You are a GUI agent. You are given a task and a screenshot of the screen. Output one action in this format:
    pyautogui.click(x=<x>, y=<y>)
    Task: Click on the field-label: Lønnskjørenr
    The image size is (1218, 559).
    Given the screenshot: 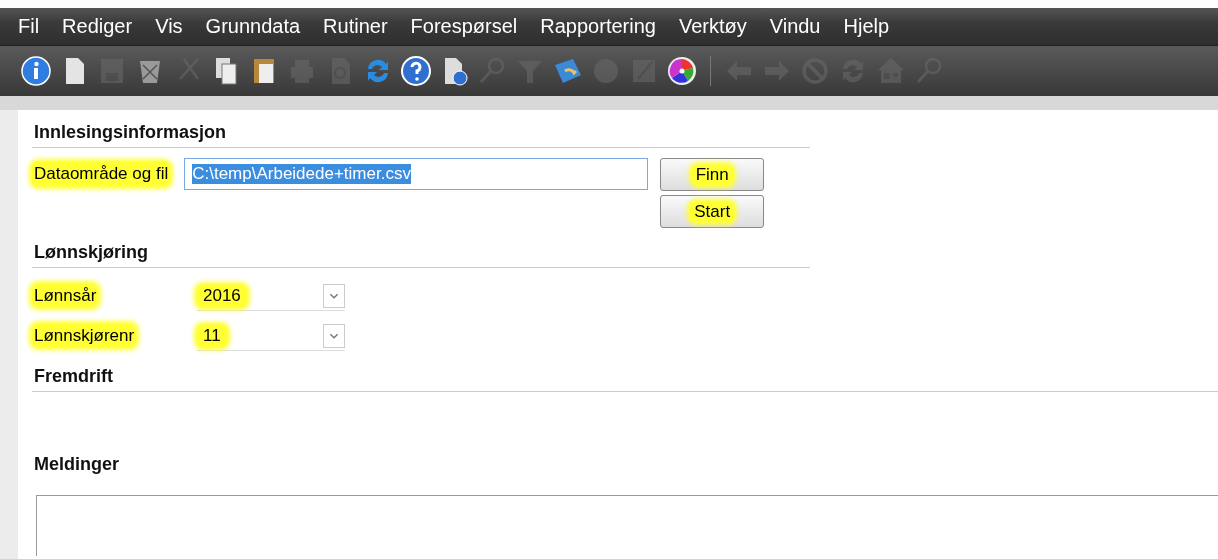 What is the action you would take?
    pyautogui.click(x=84, y=335)
    